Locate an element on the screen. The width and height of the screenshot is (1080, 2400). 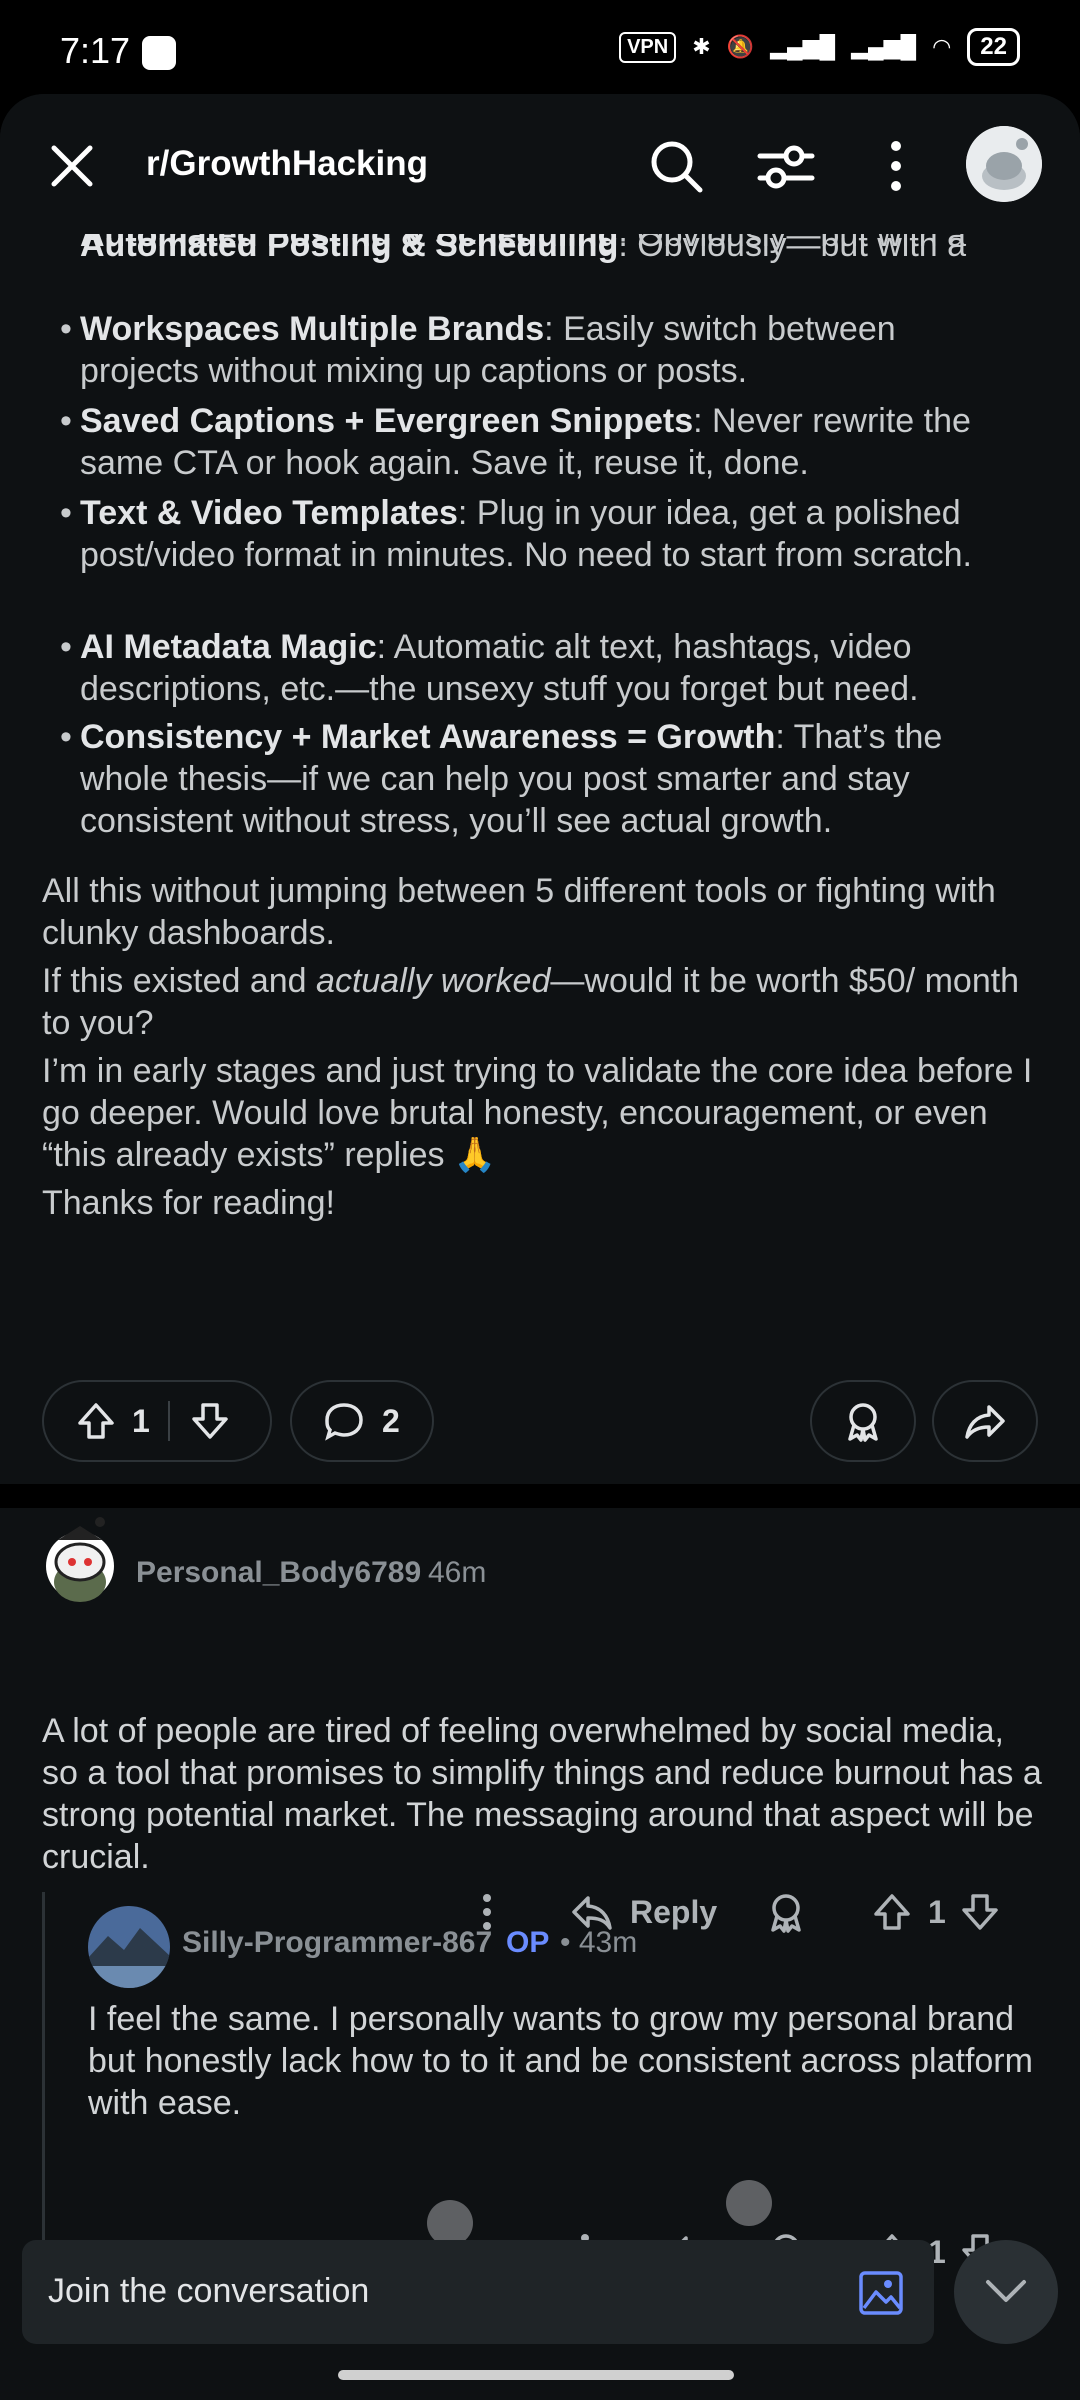
comment-author: Personal_Body6789 is located at coordinates (278, 1573).